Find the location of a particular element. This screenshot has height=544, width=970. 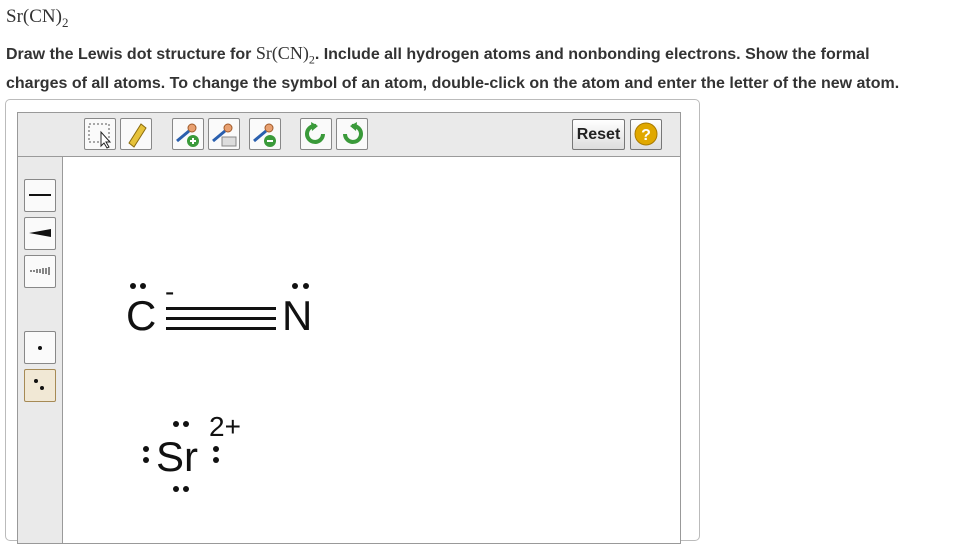

eraser-tool-button is located at coordinates (136, 134).